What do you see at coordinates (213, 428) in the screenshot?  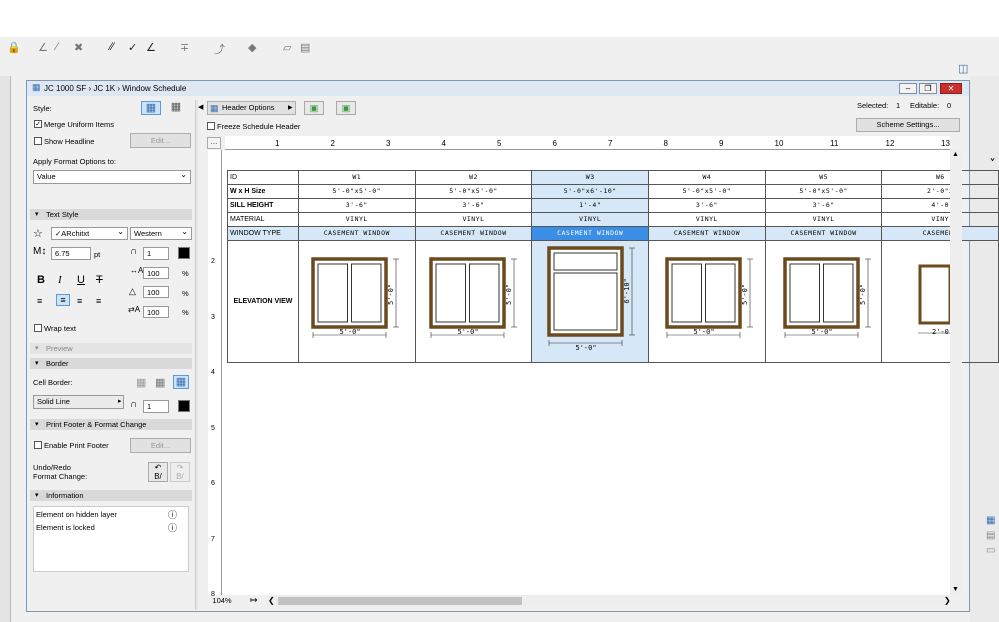 I see `vruler-tick-label: 5` at bounding box center [213, 428].